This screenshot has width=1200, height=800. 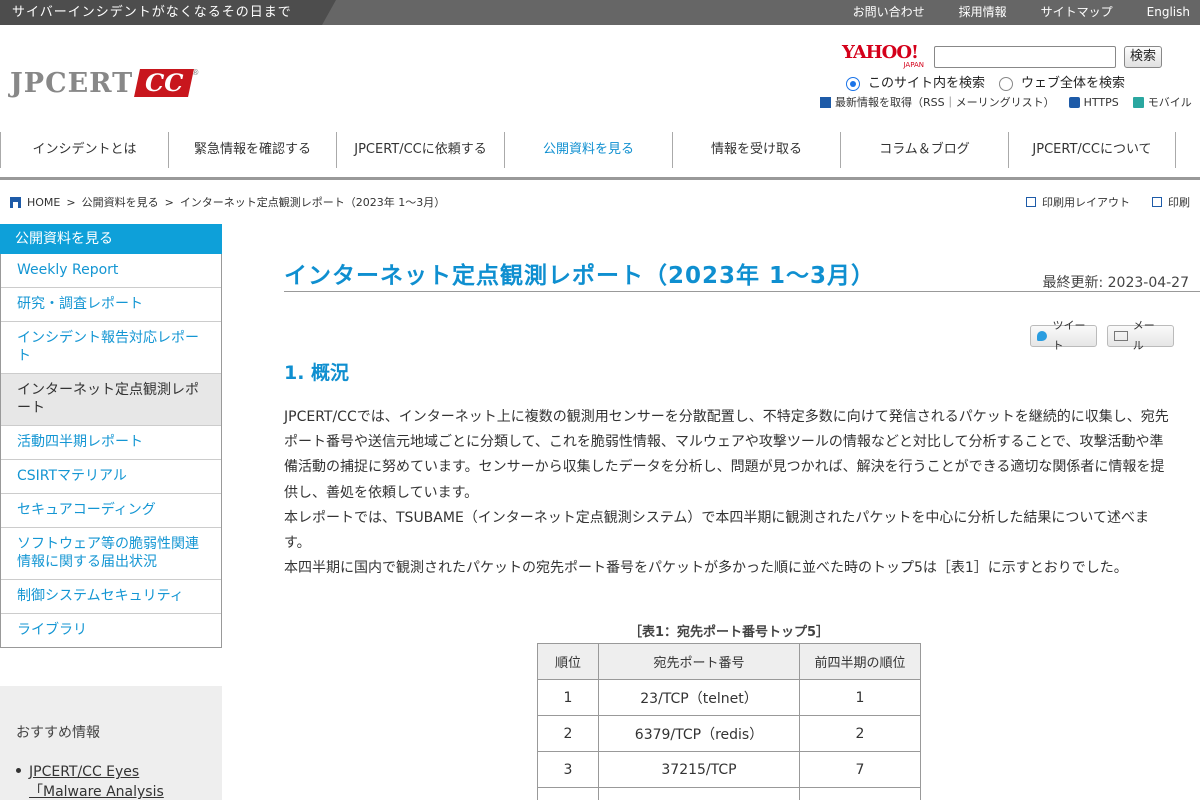 What do you see at coordinates (1086, 202) in the screenshot?
I see `print-layout-label: 印刷用レイアウト` at bounding box center [1086, 202].